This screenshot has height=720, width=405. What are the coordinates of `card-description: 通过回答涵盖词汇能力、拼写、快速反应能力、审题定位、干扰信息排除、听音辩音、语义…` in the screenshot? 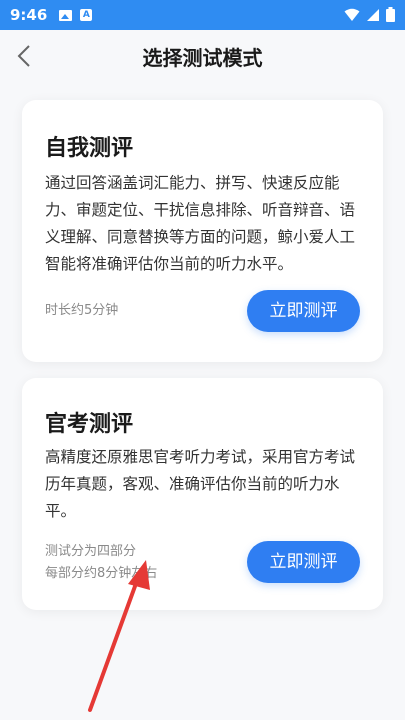 It's located at (200, 223).